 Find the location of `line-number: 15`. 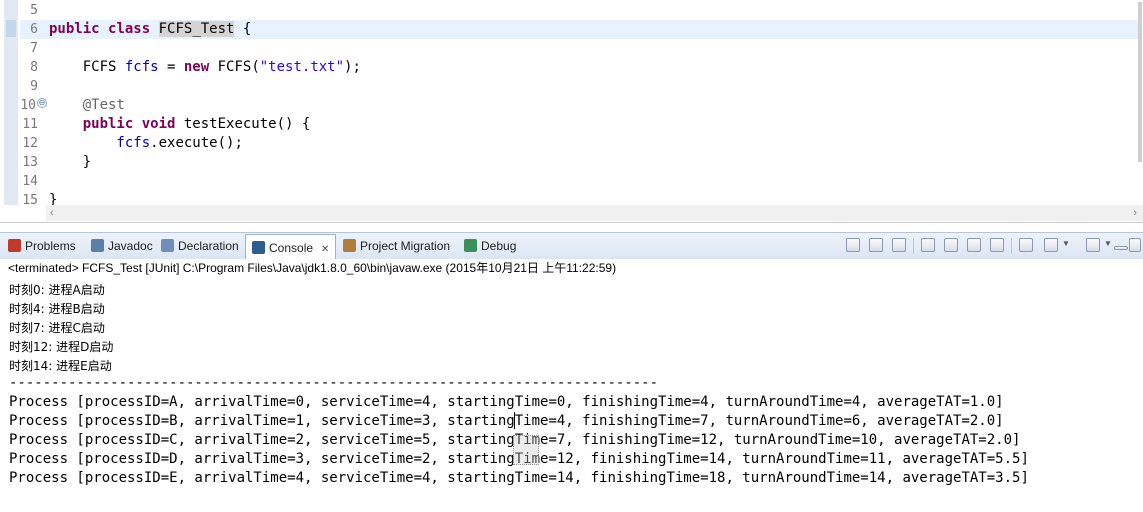

line-number: 15 is located at coordinates (30, 200).